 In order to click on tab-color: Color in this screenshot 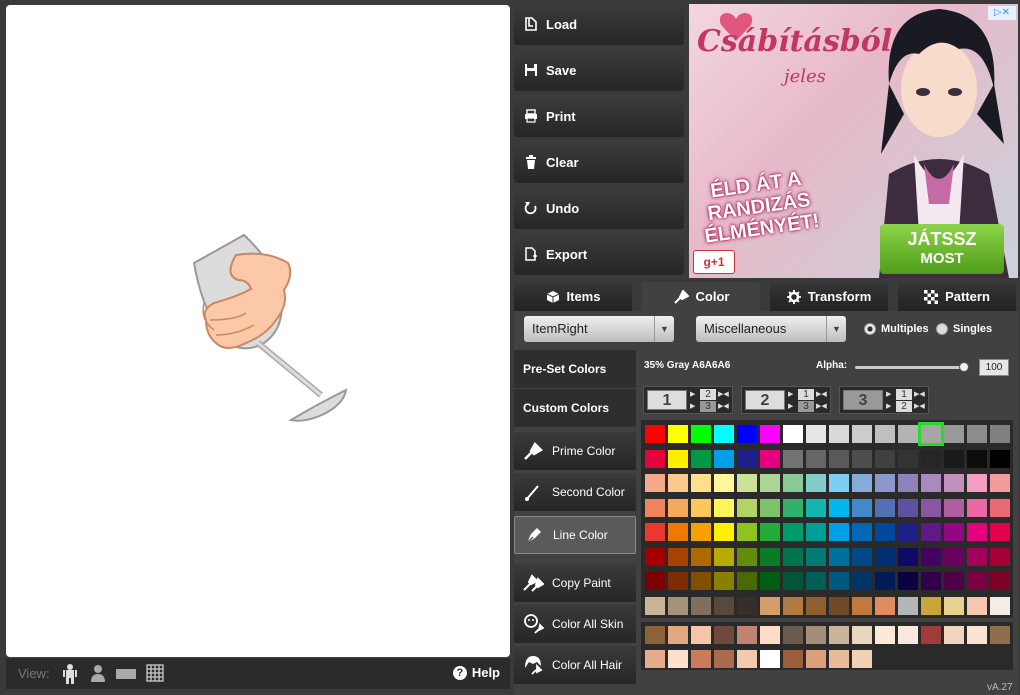, I will do `click(701, 296)`.